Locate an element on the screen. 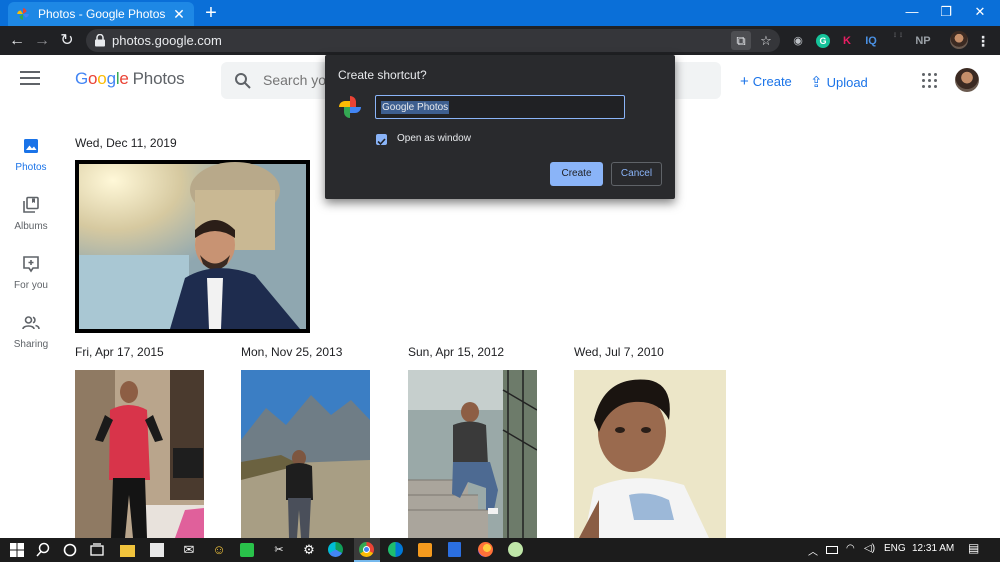  checkmark-icon is located at coordinates (381, 142).